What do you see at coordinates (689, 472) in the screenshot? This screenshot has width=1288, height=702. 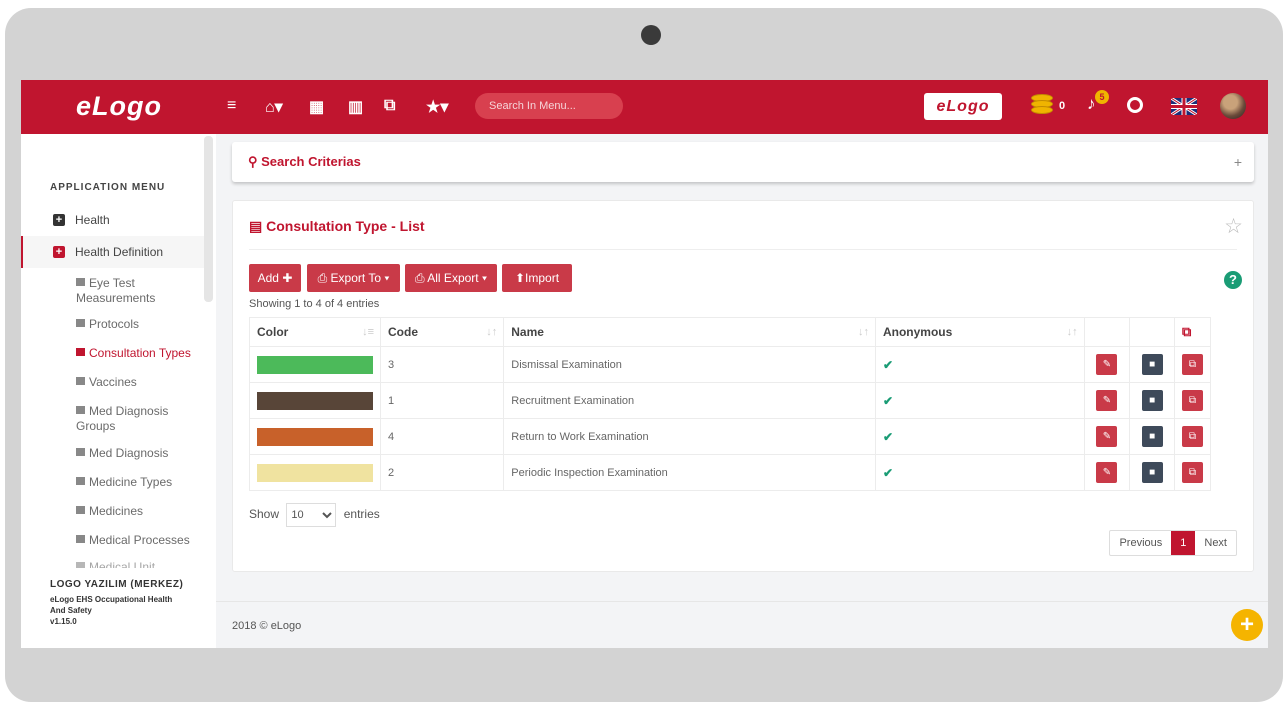 I see `name-cell: Periodic Inspection Examination` at bounding box center [689, 472].